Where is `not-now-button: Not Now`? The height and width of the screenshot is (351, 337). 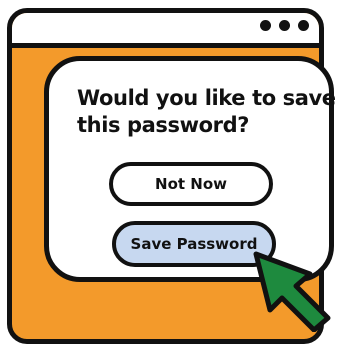
not-now-button: Not Now is located at coordinates (191, 184).